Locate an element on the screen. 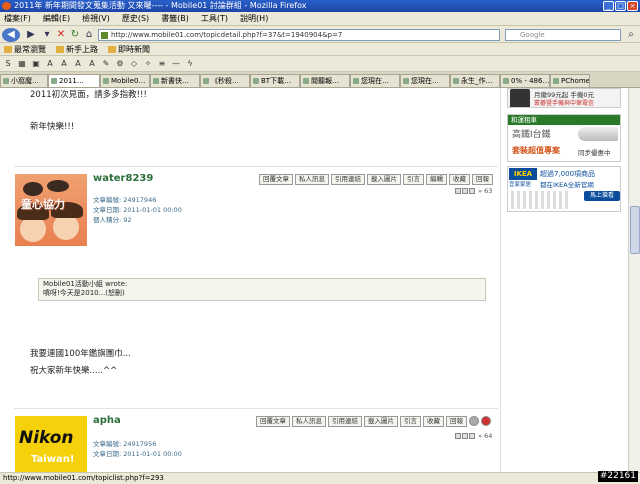 This screenshot has height=484, width=640. avatar: Nikon Taiwan! is located at coordinates (51, 444).